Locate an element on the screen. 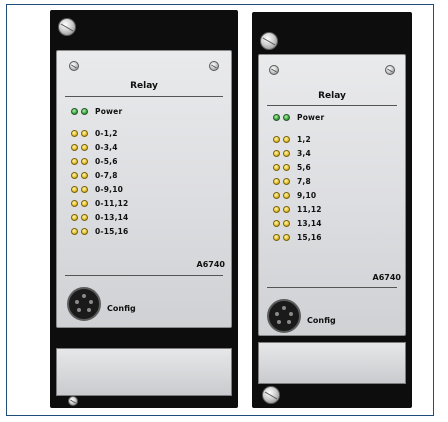 This screenshot has height=422, width=448. channel-row: 0-1,2 is located at coordinates (94, 133).